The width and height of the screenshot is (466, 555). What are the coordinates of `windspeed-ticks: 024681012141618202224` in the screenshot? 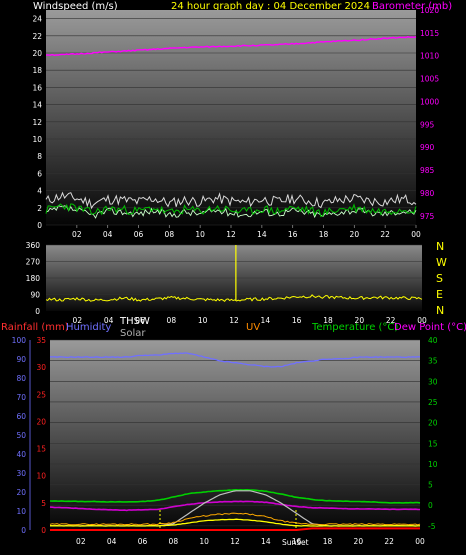 It's located at (37, 122).